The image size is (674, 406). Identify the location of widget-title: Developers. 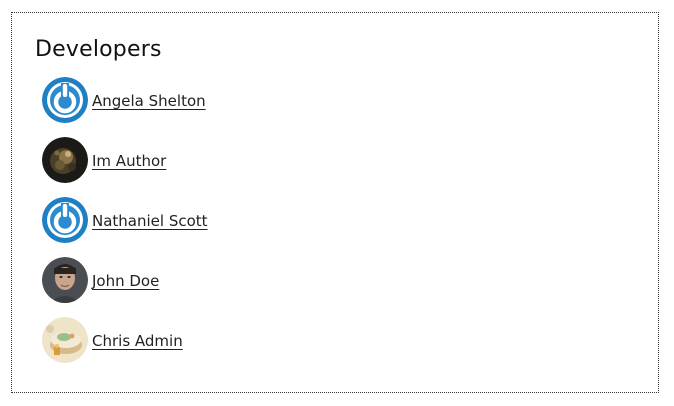
(98, 49).